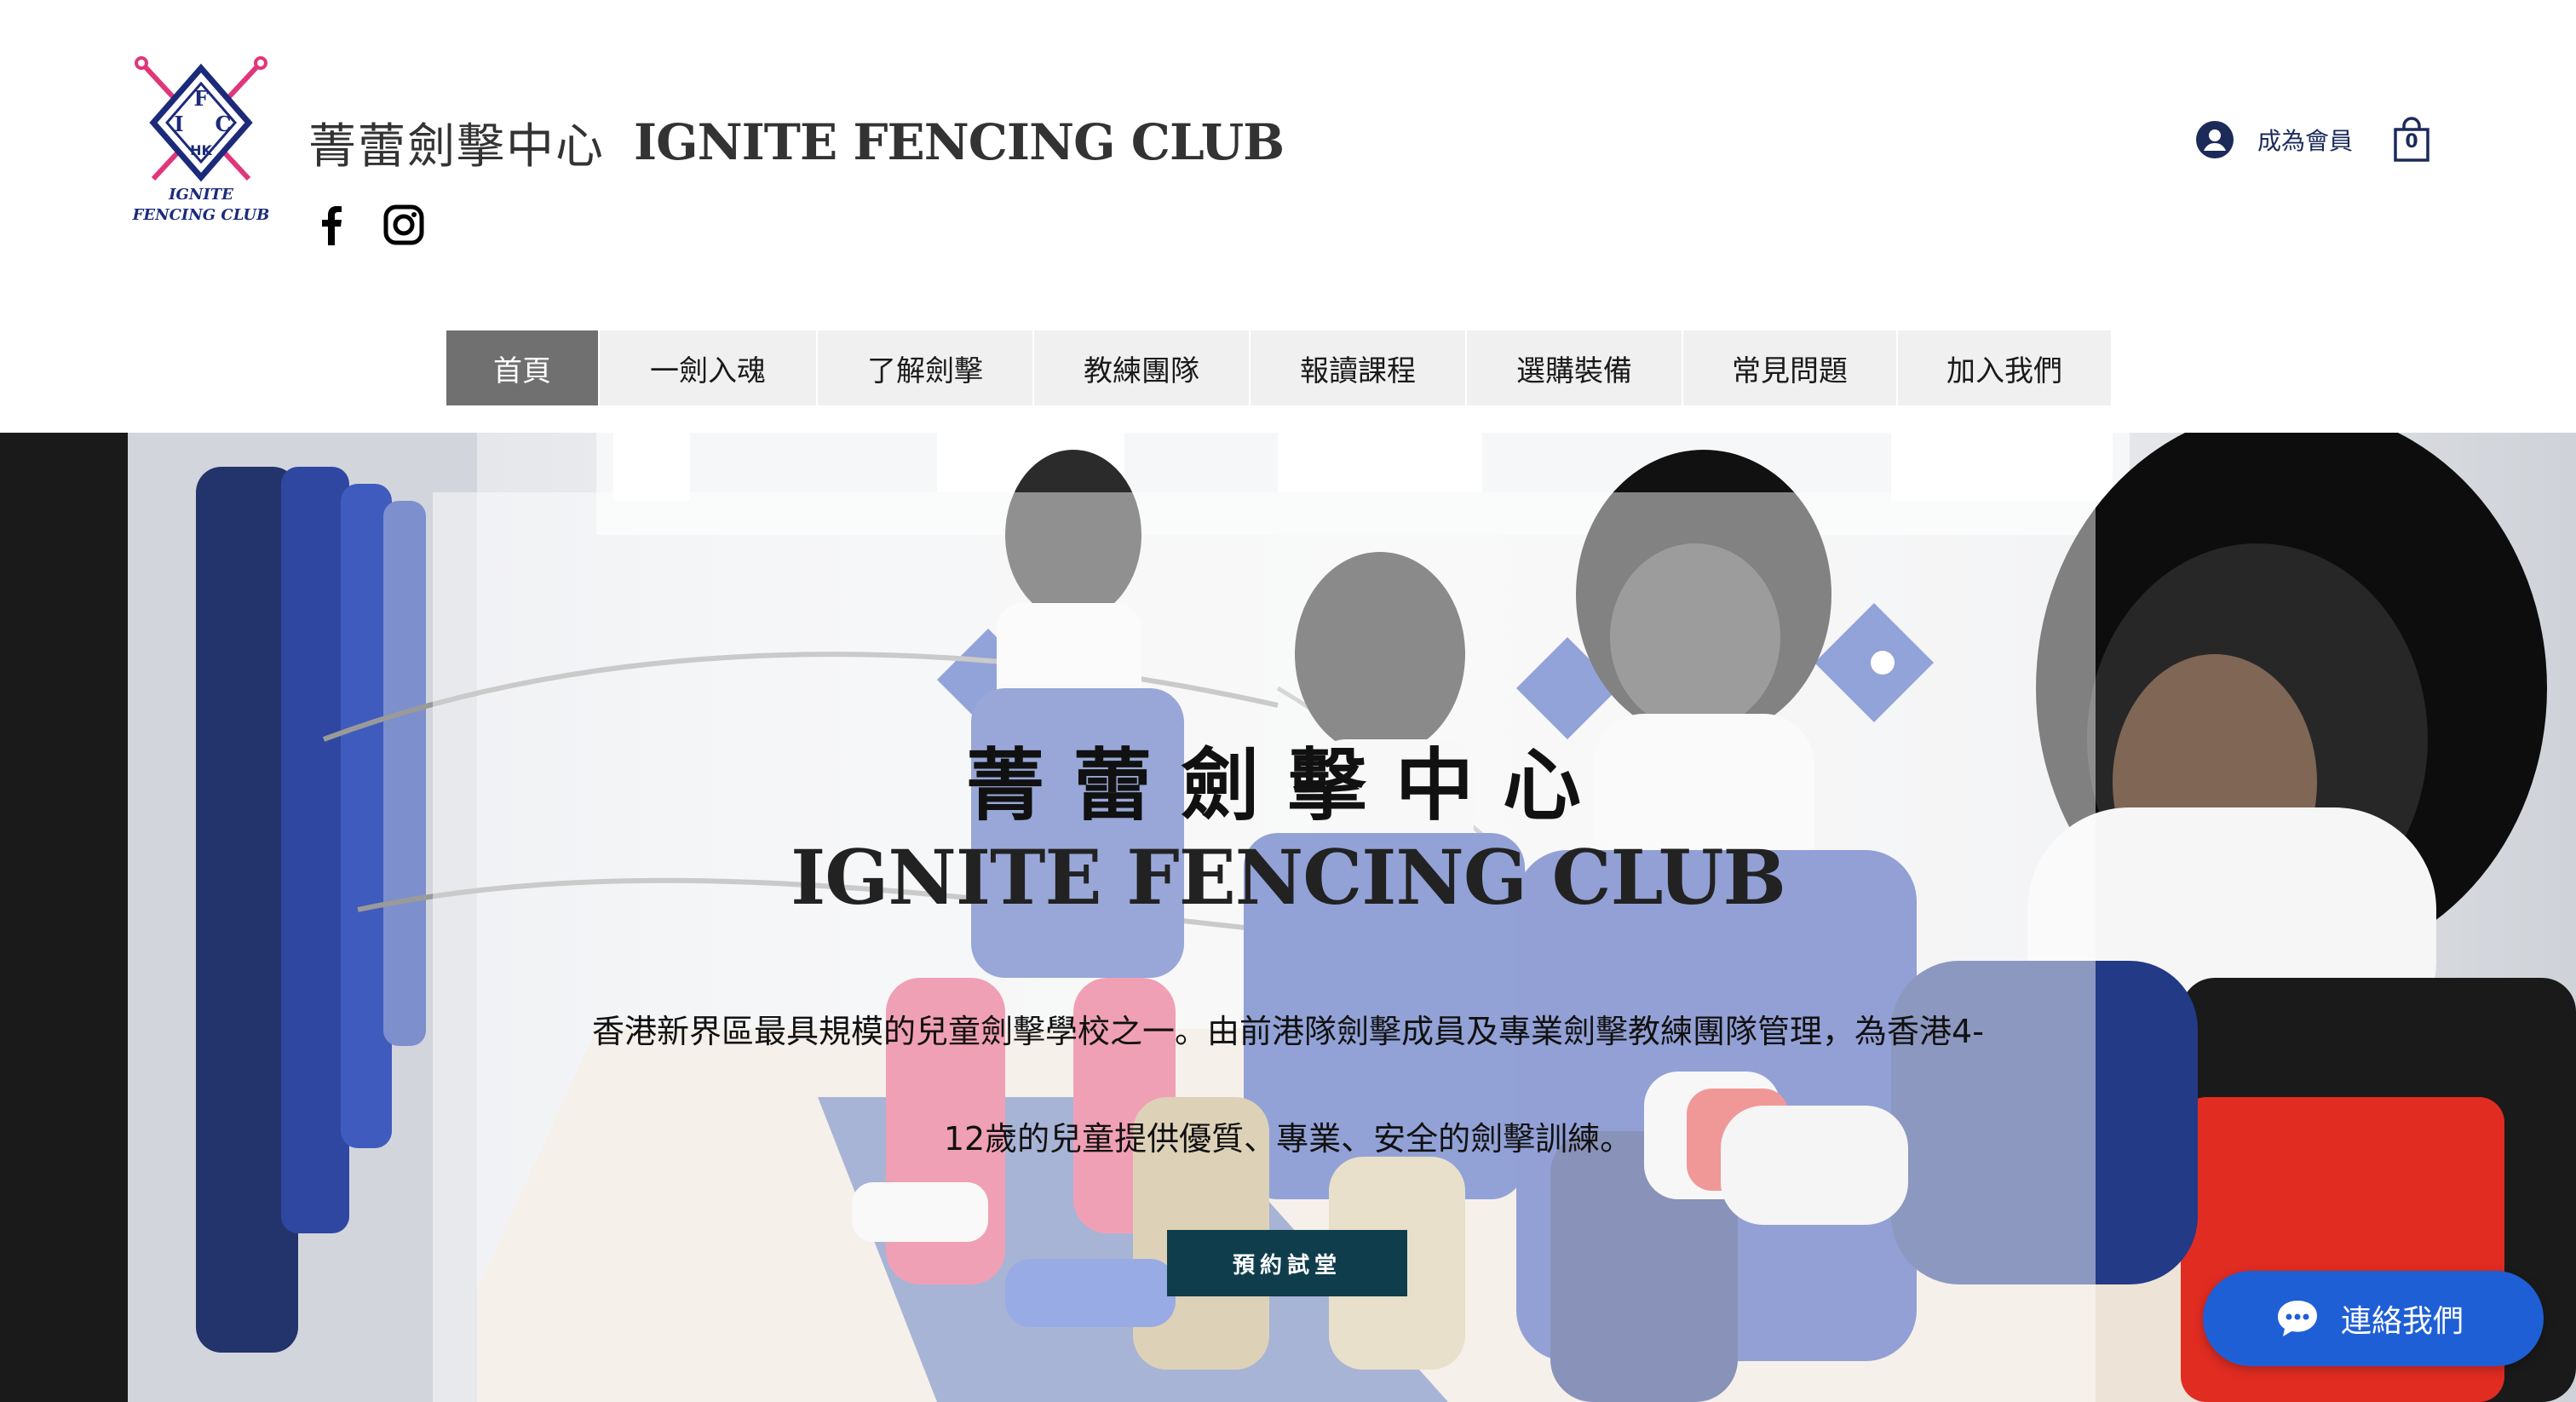 This screenshot has width=2576, height=1402. I want to click on contact-chat-button: 連絡我們, so click(2374, 1318).